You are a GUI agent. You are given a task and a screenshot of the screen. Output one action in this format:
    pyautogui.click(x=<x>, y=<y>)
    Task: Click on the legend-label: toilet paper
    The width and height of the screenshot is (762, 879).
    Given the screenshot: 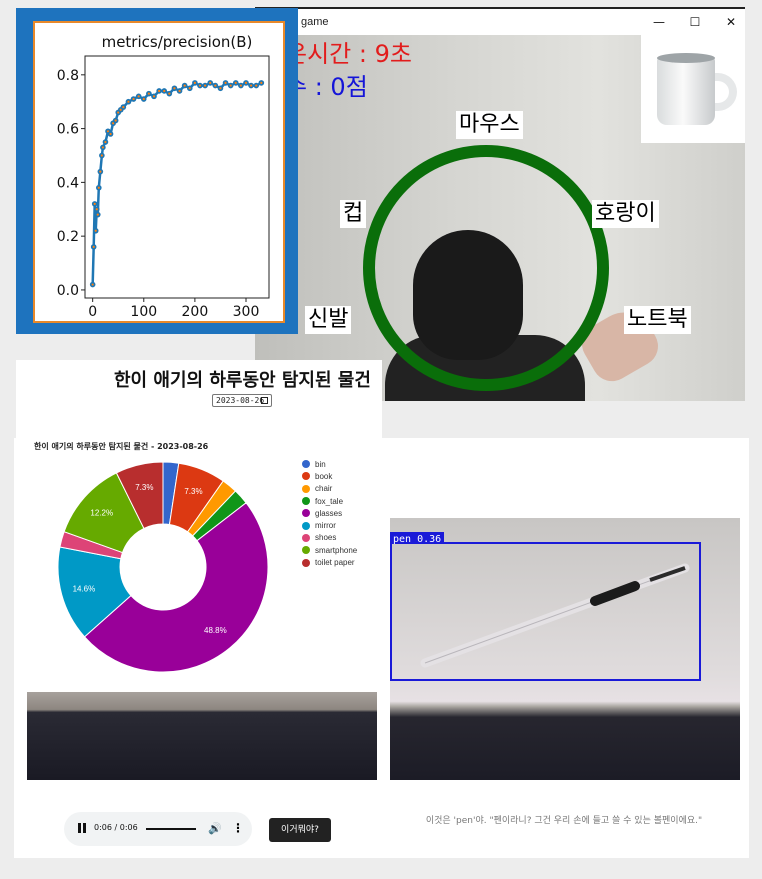 What is the action you would take?
    pyautogui.click(x=335, y=563)
    